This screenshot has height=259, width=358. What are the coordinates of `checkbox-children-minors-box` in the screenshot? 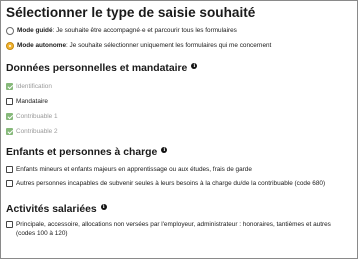 It's located at (9, 169).